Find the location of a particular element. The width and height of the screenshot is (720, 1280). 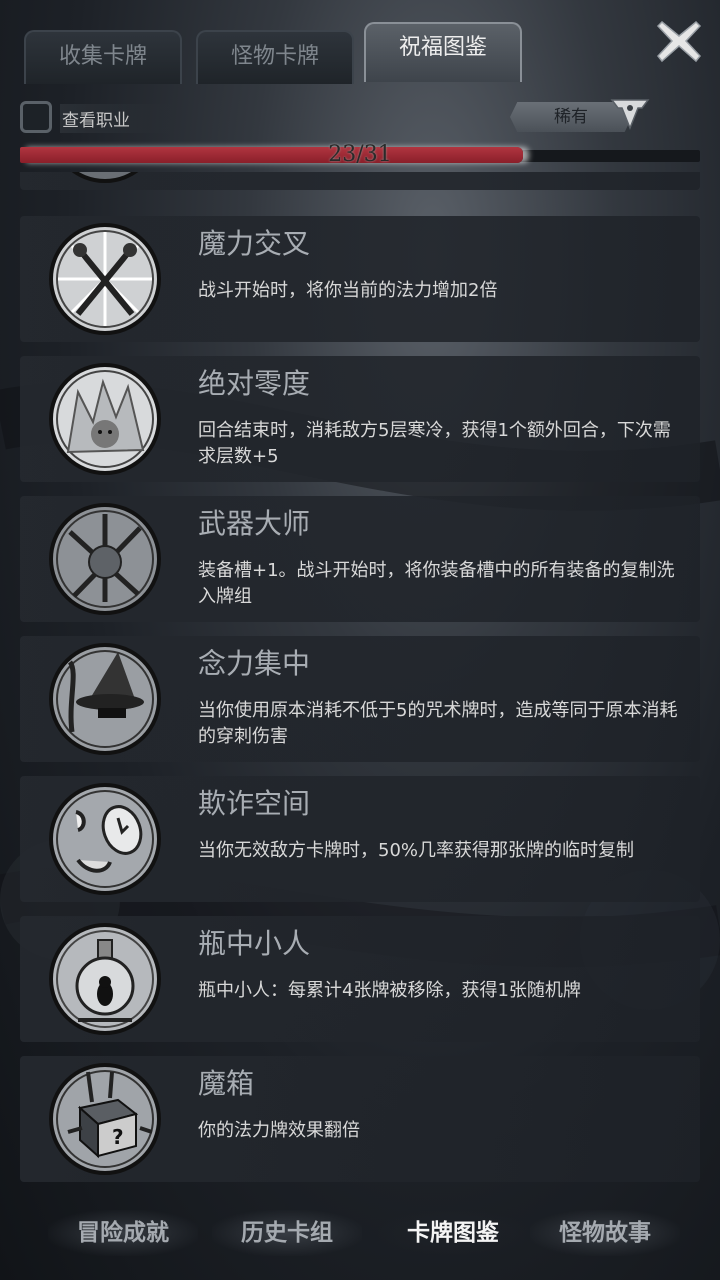

blessing-description: 当你使用原本消耗不低于5的咒术牌时，造成等同于原本消耗的穿刺伤害 is located at coordinates (438, 723).